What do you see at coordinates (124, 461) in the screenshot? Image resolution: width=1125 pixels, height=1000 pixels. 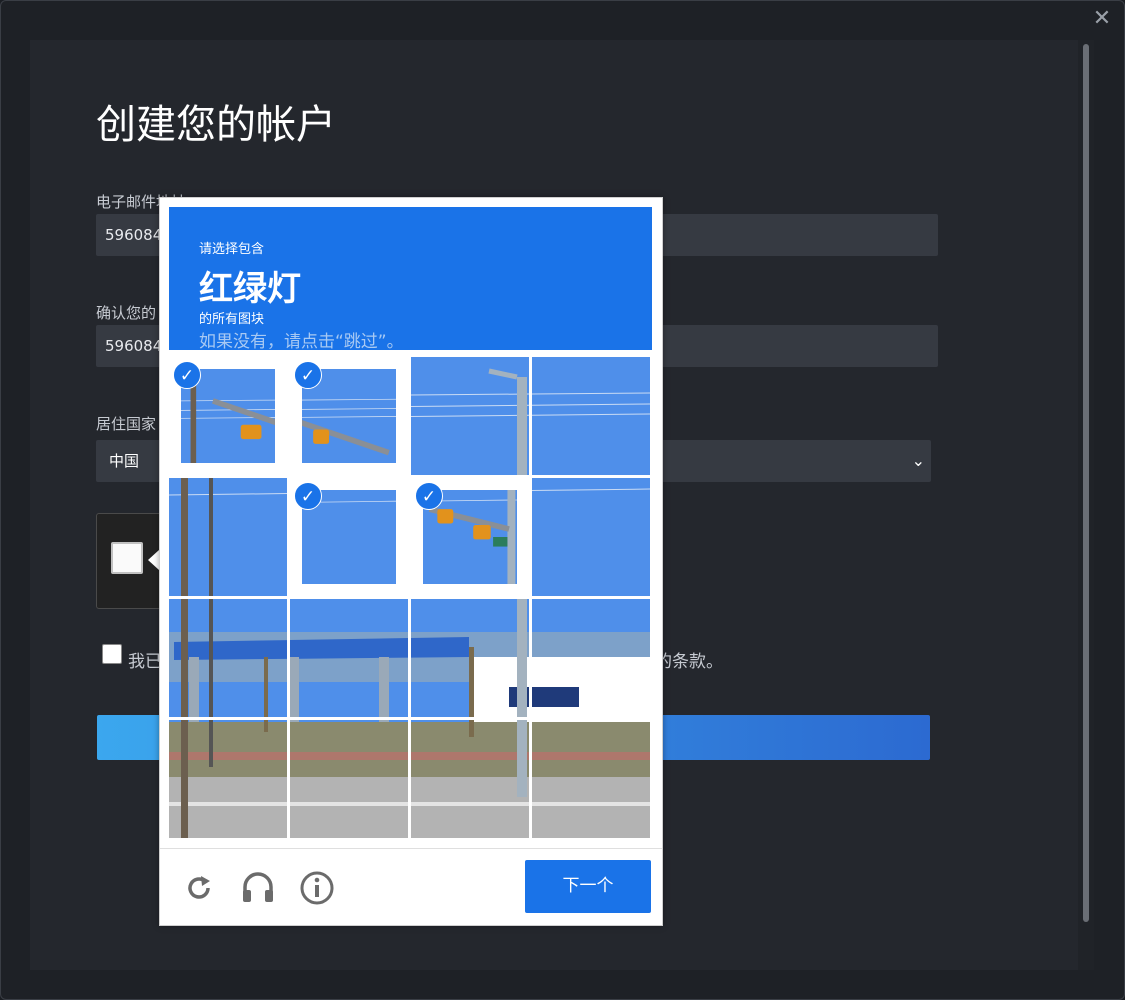 I see `country-value: 中国` at bounding box center [124, 461].